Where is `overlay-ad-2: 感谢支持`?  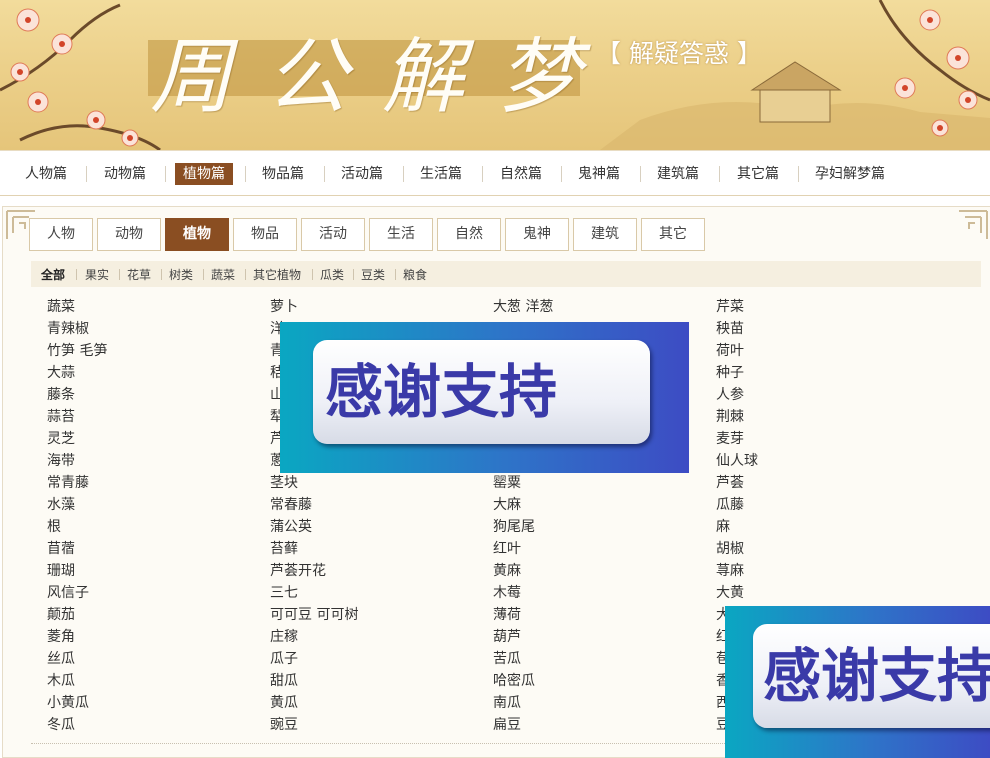
overlay-ad-2: 感谢支持 is located at coordinates (857, 682).